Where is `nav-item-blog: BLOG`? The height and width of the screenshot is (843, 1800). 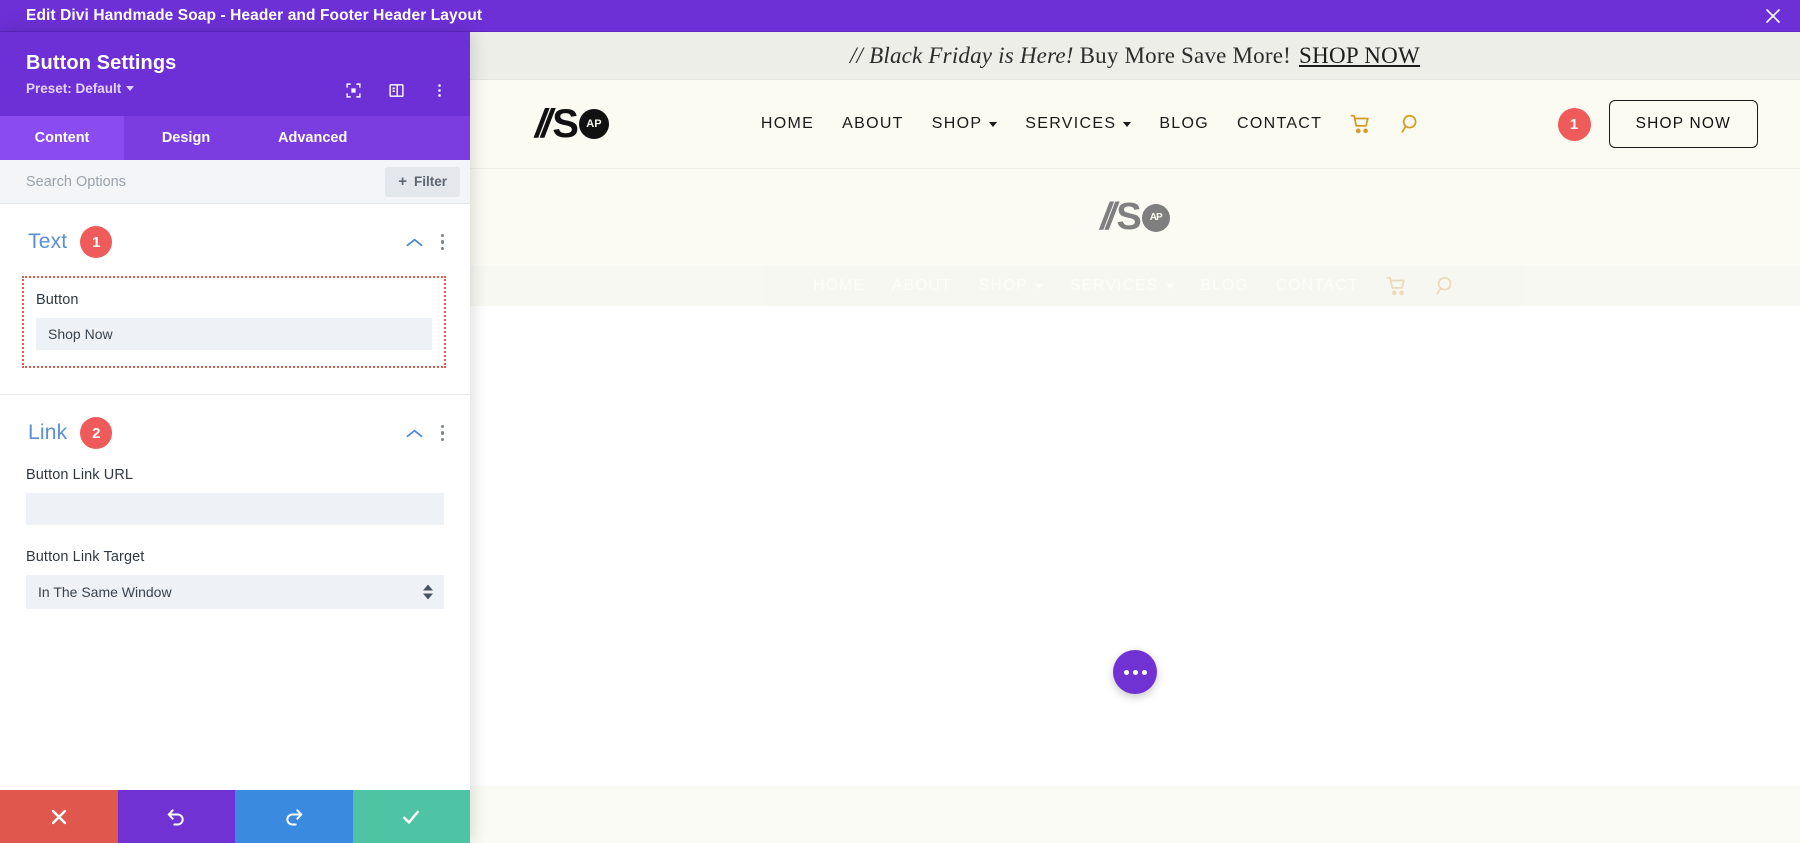 nav-item-blog: BLOG is located at coordinates (1184, 124).